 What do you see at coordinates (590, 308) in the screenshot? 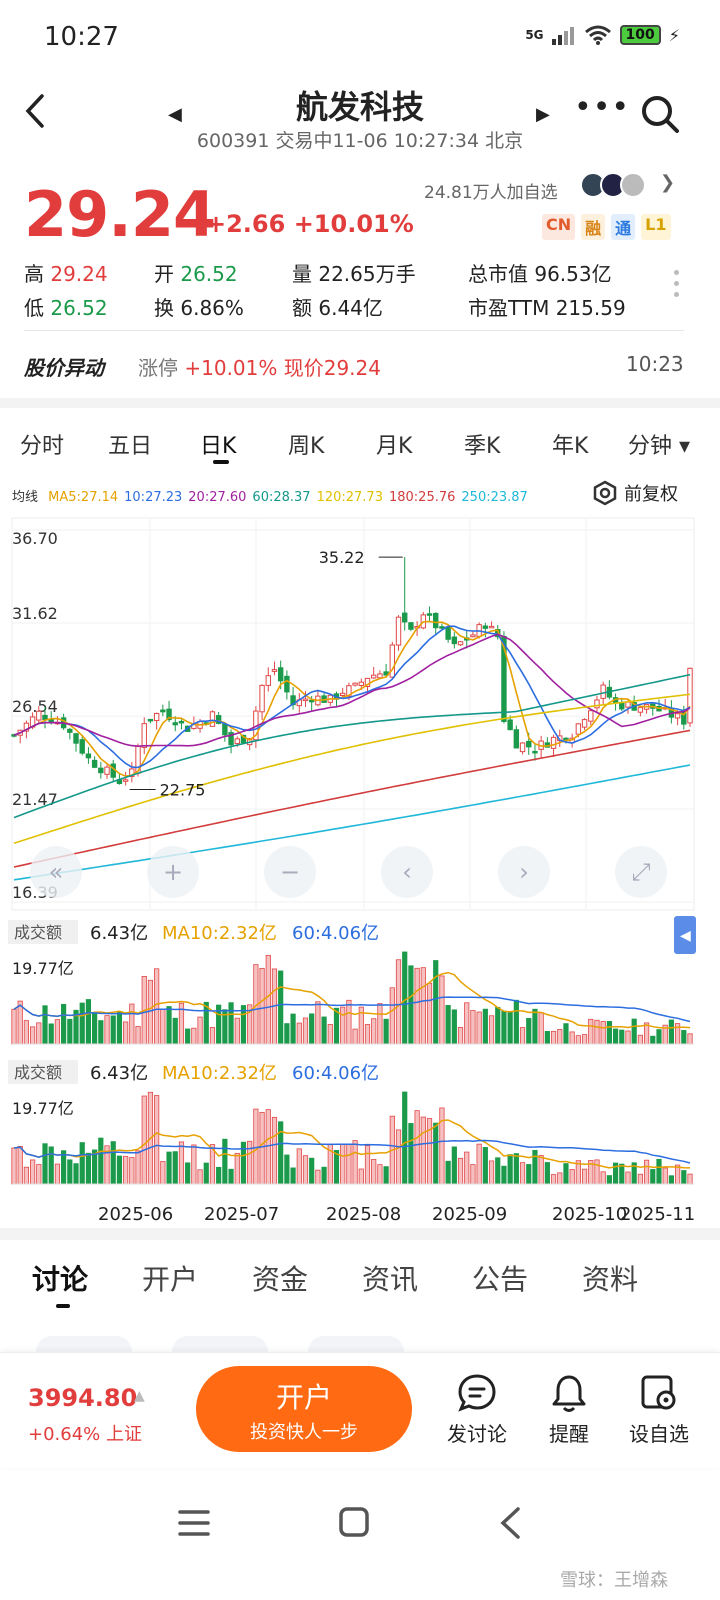
I see `stat-value: 215.59` at bounding box center [590, 308].